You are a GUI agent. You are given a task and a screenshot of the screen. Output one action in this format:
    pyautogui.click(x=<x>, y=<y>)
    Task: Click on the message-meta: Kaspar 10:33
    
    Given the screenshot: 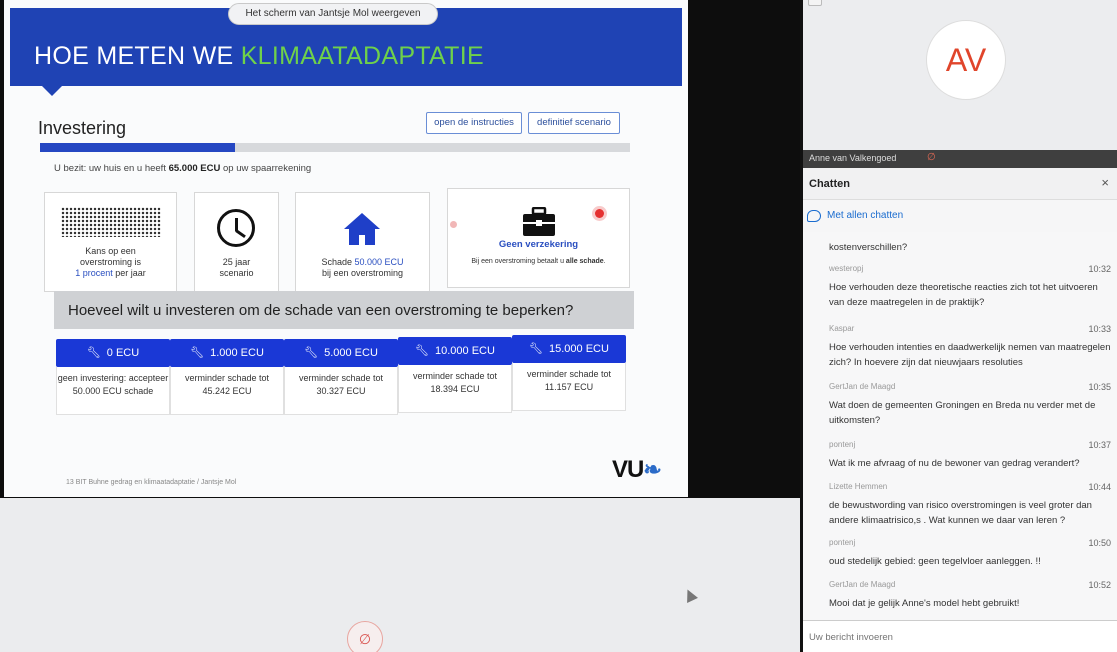 What is the action you would take?
    pyautogui.click(x=970, y=330)
    